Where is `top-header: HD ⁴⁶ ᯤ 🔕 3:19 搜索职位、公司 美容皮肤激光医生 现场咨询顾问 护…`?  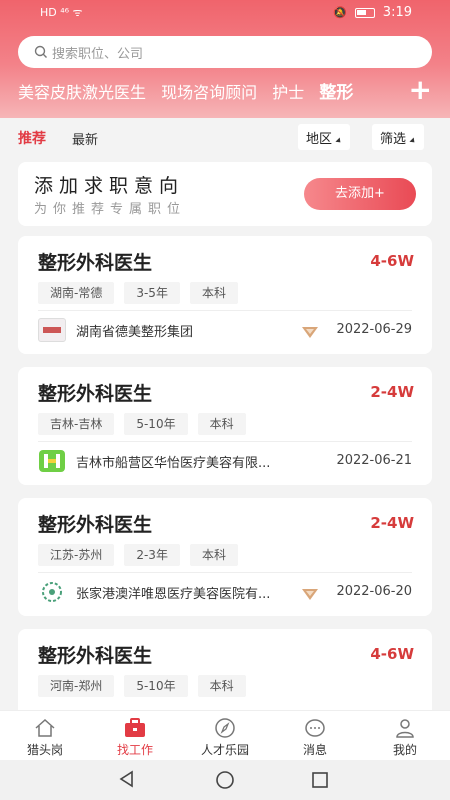
top-header: HD ⁴⁶ ᯤ 🔕 3:19 搜索职位、公司 美容皮肤激光医生 现场咨询顾问 护… is located at coordinates (225, 59).